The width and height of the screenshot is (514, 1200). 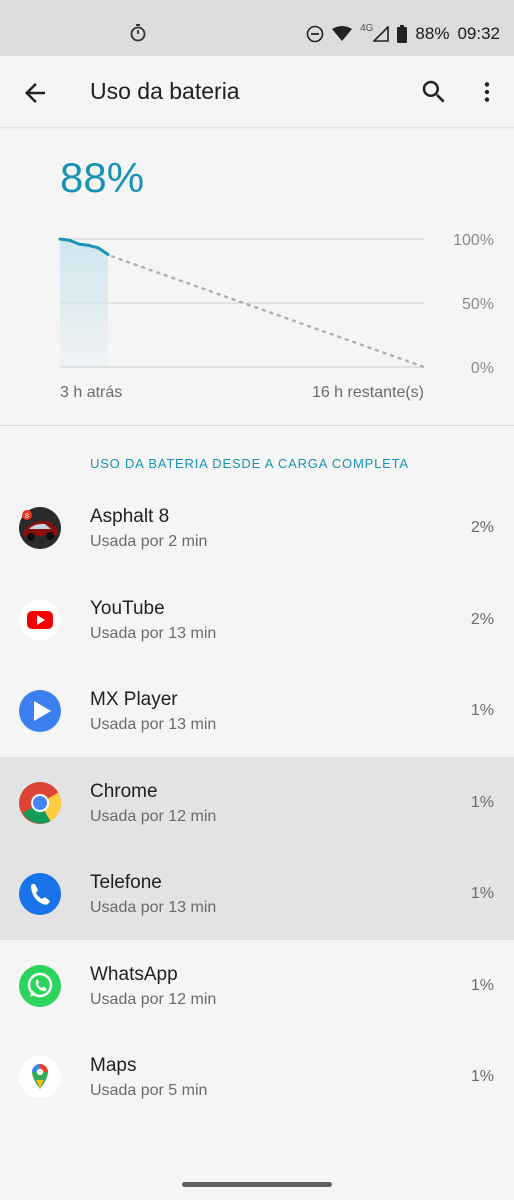 I want to click on app-name: Telefone, so click(x=126, y=882).